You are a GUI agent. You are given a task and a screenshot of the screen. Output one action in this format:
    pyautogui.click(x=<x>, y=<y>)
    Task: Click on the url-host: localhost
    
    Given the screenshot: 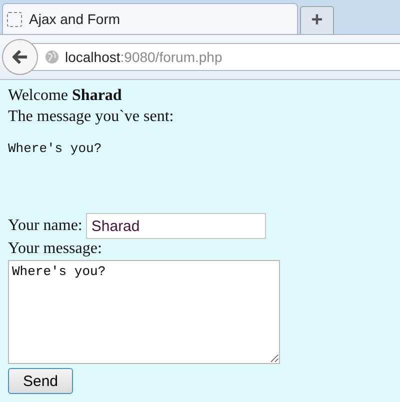 What is the action you would take?
    pyautogui.click(x=92, y=57)
    